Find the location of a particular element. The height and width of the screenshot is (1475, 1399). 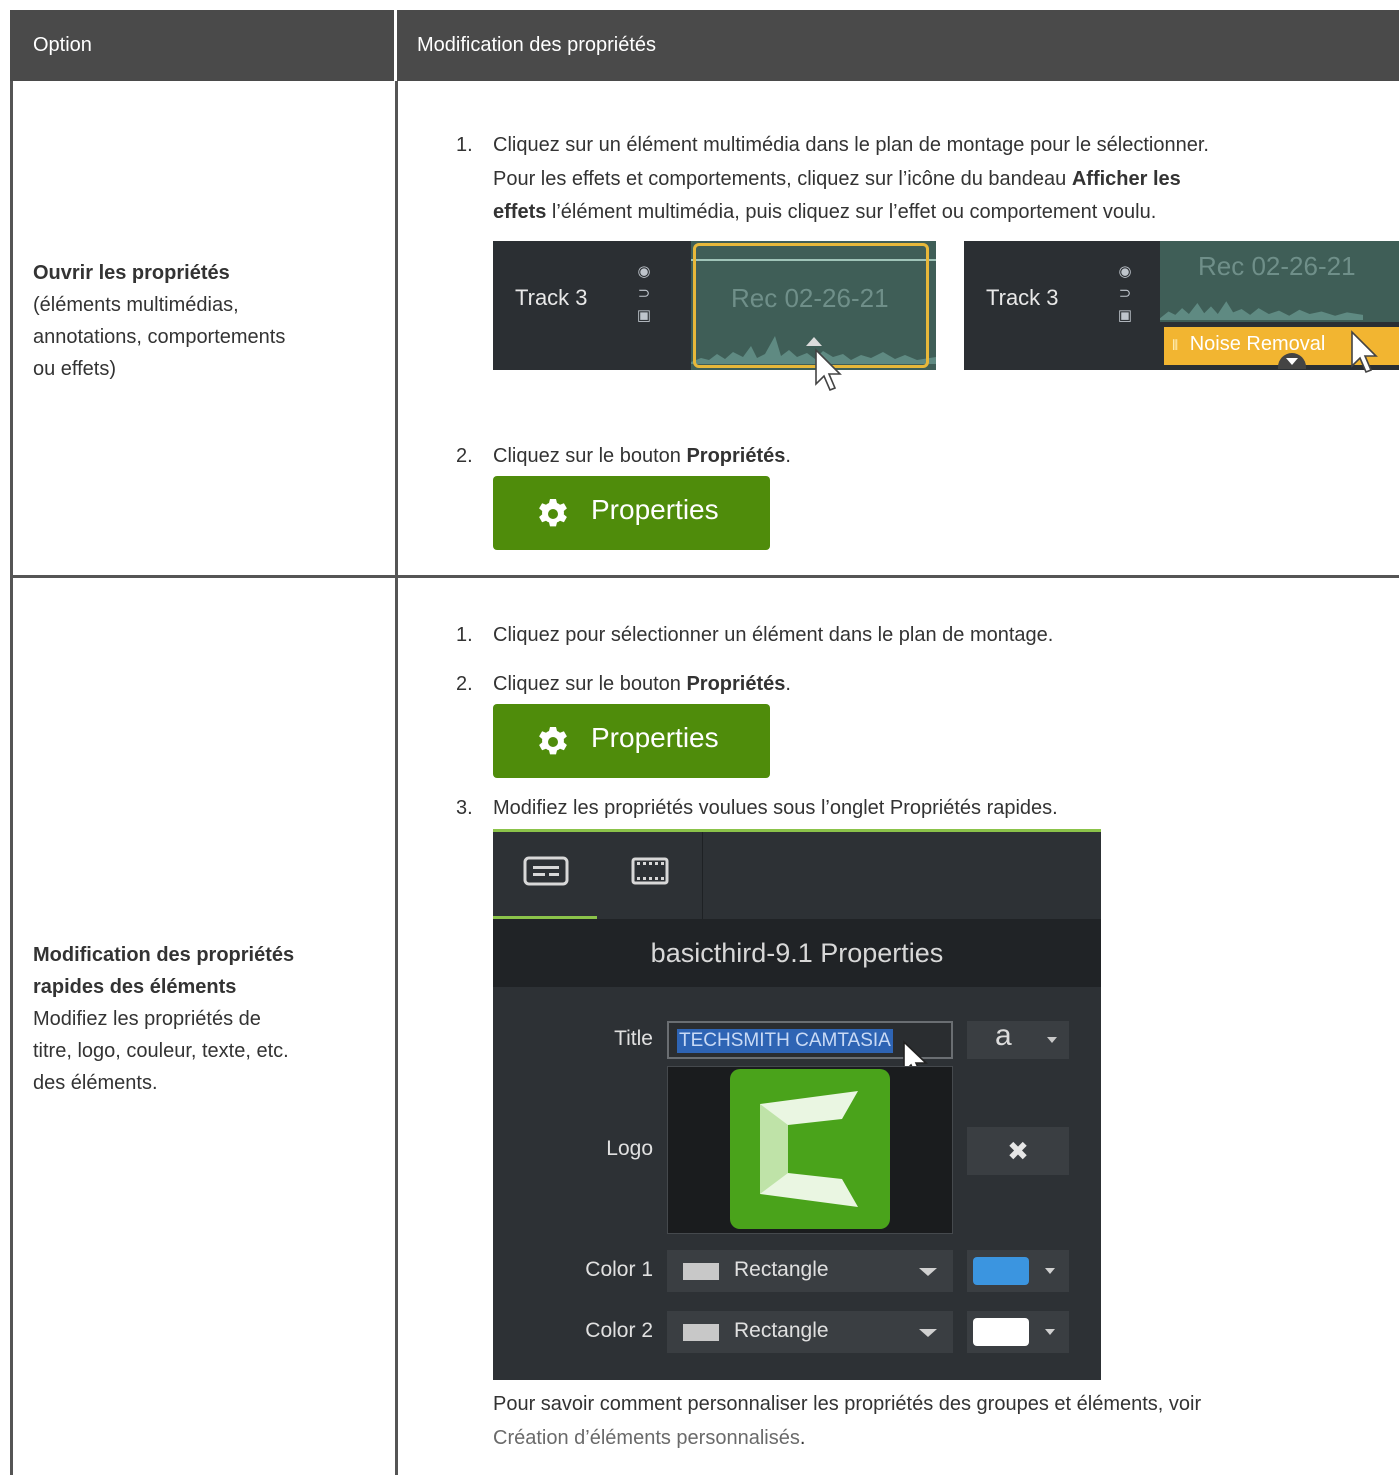

row1-step2-pre: Cliquez sur le bouton is located at coordinates (590, 456).